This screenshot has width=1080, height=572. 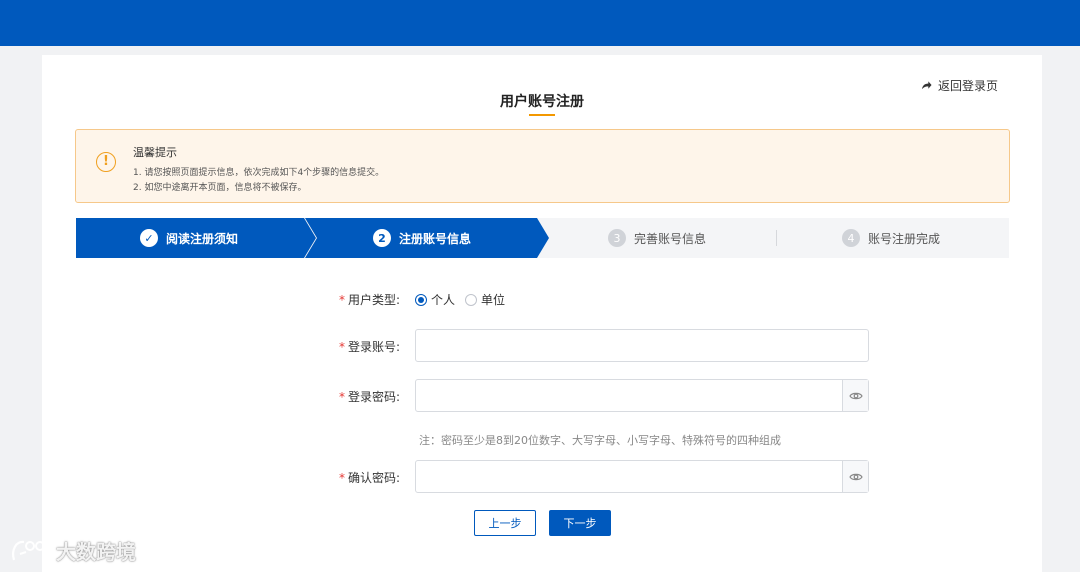 I want to click on radio-unchecked, so click(x=471, y=299).